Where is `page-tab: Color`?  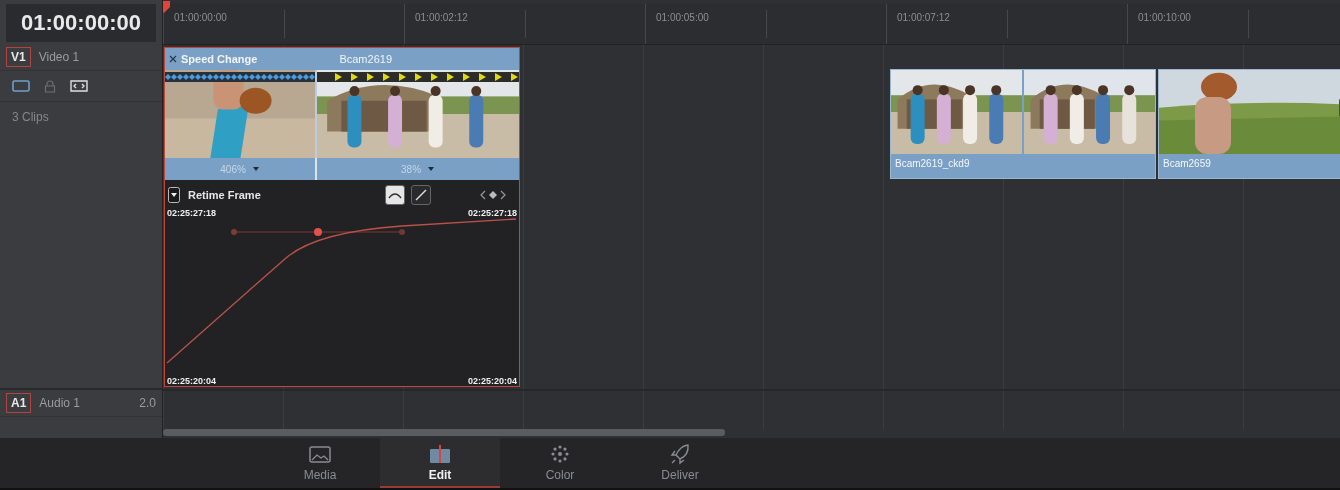 page-tab: Color is located at coordinates (560, 463).